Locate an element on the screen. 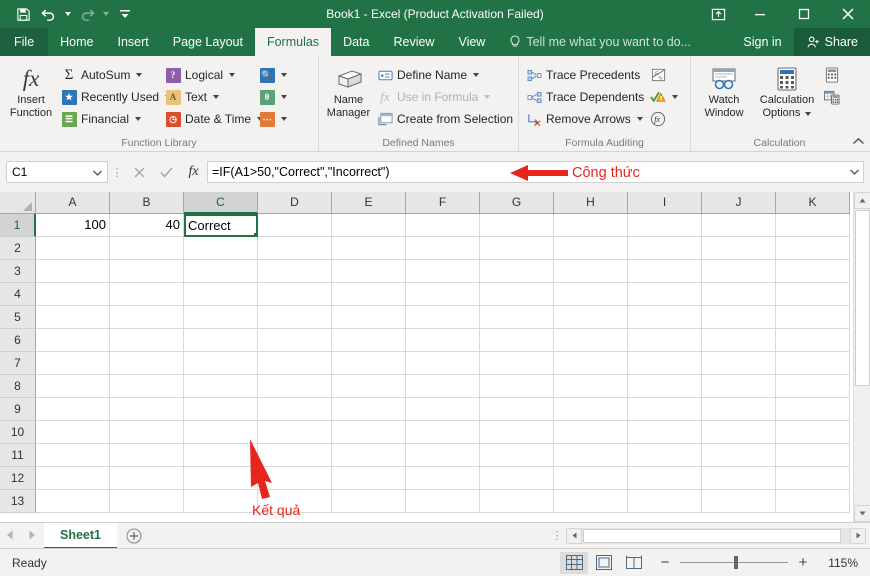 Image resolution: width=870 pixels, height=576 pixels. expand-formula-bar-icon is located at coordinates (855, 172).